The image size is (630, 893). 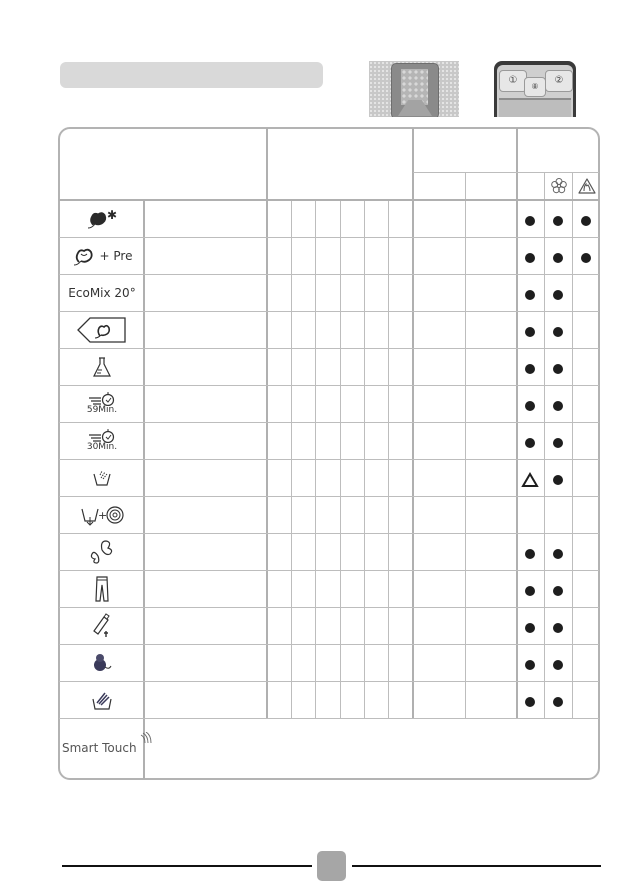 I want to click on panel-body: ① ⑧ ②, so click(x=535, y=91).